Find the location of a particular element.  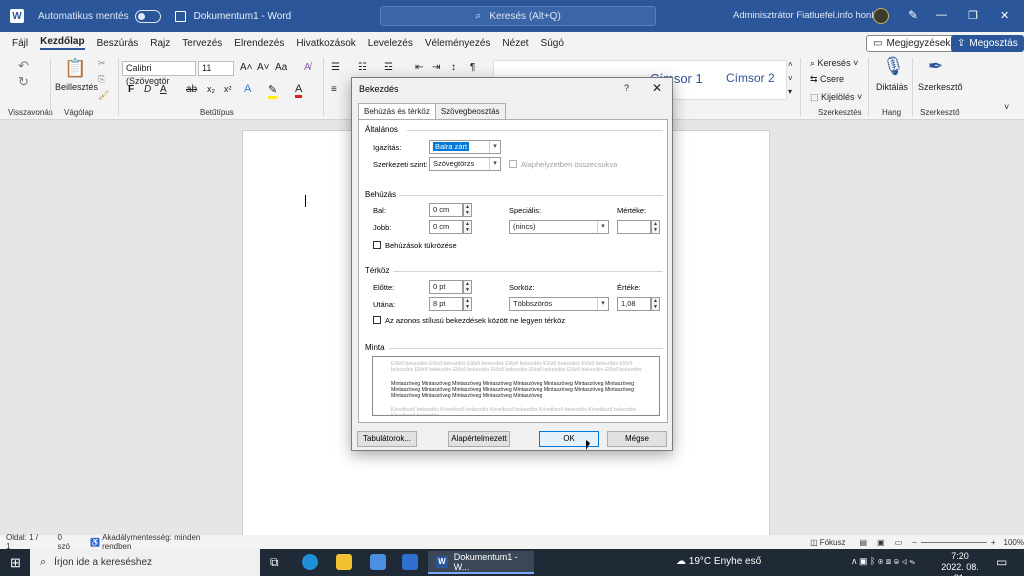

style-heading2: Címsor 2 is located at coordinates (750, 78).